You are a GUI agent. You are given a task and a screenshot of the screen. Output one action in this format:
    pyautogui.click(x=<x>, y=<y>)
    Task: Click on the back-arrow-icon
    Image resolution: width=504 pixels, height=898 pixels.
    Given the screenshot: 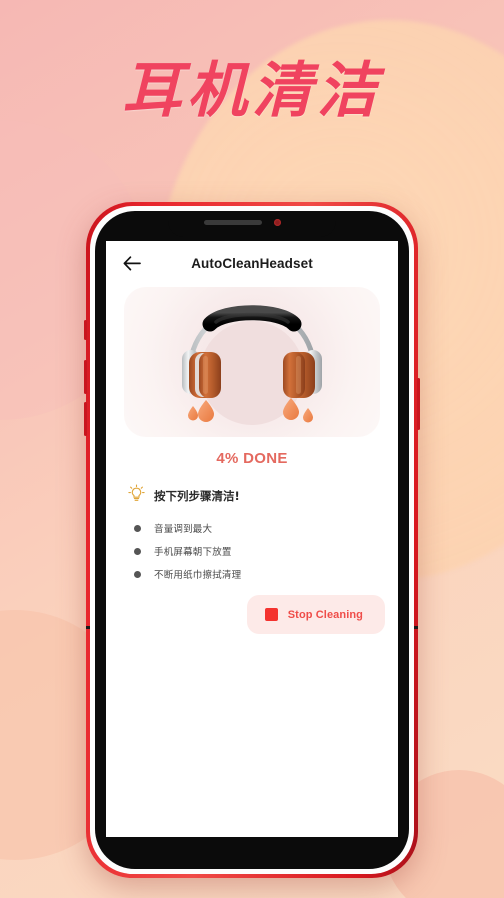 What is the action you would take?
    pyautogui.click(x=132, y=263)
    